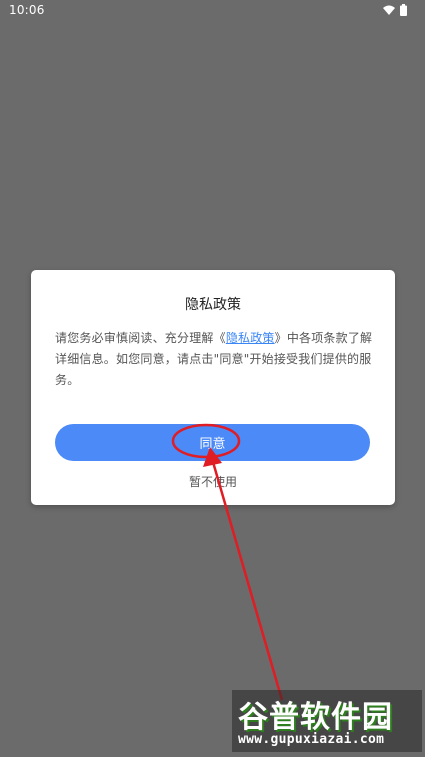 The image size is (425, 757). What do you see at coordinates (212, 11) in the screenshot?
I see `status-bar: 10:06` at bounding box center [212, 11].